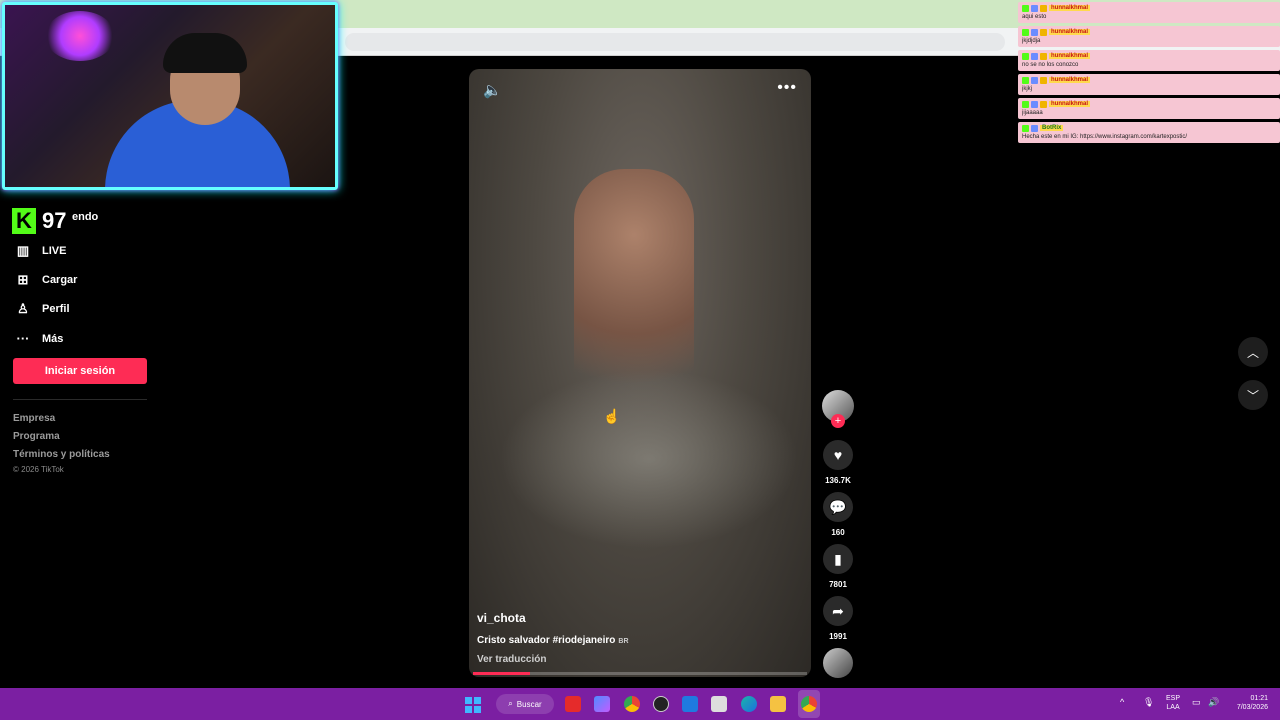 Image resolution: width=1280 pixels, height=720 pixels. What do you see at coordinates (640, 673) in the screenshot?
I see `video-progress-bar` at bounding box center [640, 673].